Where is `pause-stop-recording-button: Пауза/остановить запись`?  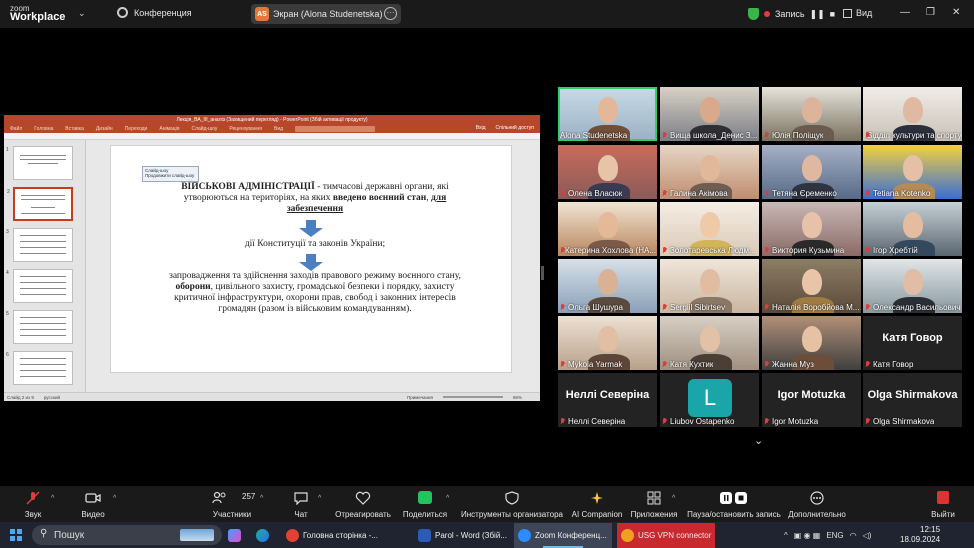
pause-stop-recording-button: Пауза/остановить запись is located at coordinates (734, 504).